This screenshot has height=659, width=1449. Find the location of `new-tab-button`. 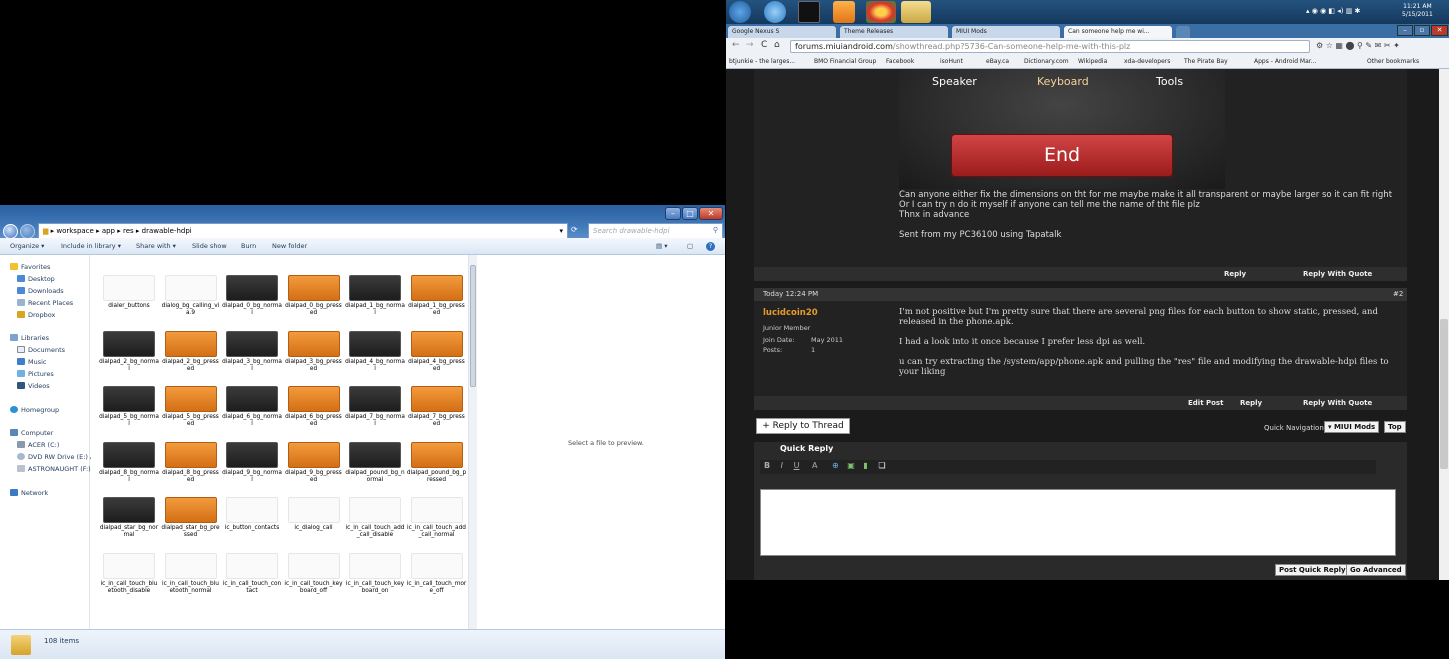

new-tab-button is located at coordinates (1183, 32).